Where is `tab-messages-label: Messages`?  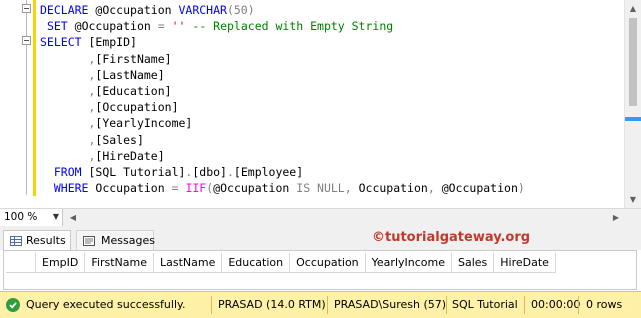 tab-messages-label: Messages is located at coordinates (128, 240).